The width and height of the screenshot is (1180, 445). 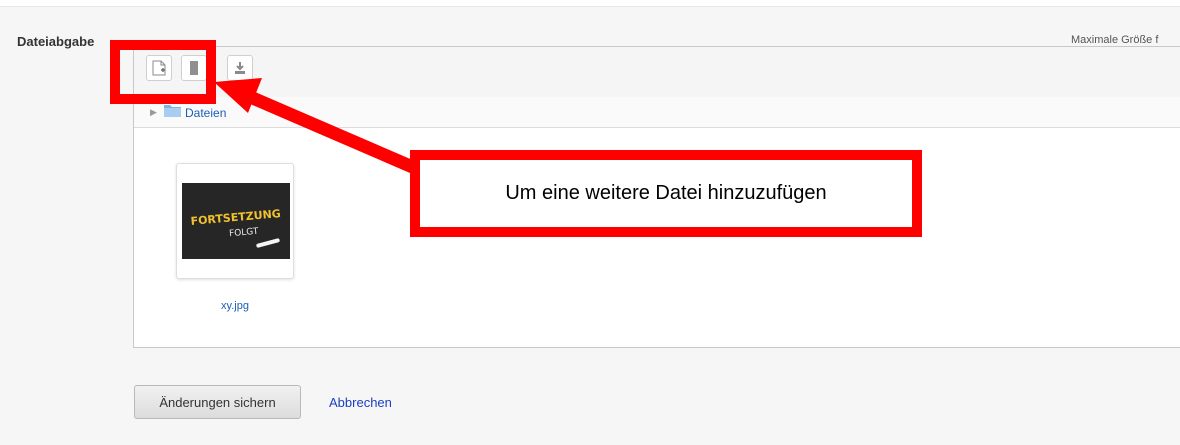 I want to click on annotation-callout: Um eine weitere Datei hinzuzufügen, so click(x=666, y=193).